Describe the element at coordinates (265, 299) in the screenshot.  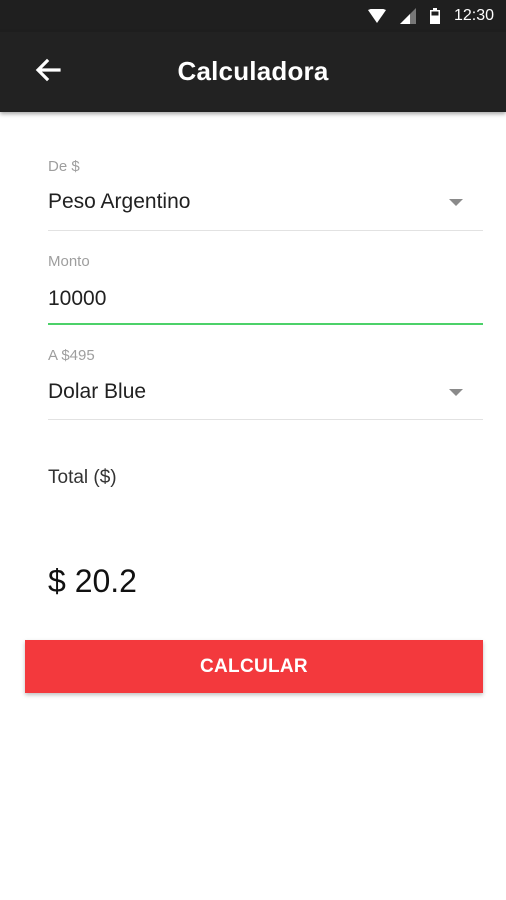
I see `amount-input` at that location.